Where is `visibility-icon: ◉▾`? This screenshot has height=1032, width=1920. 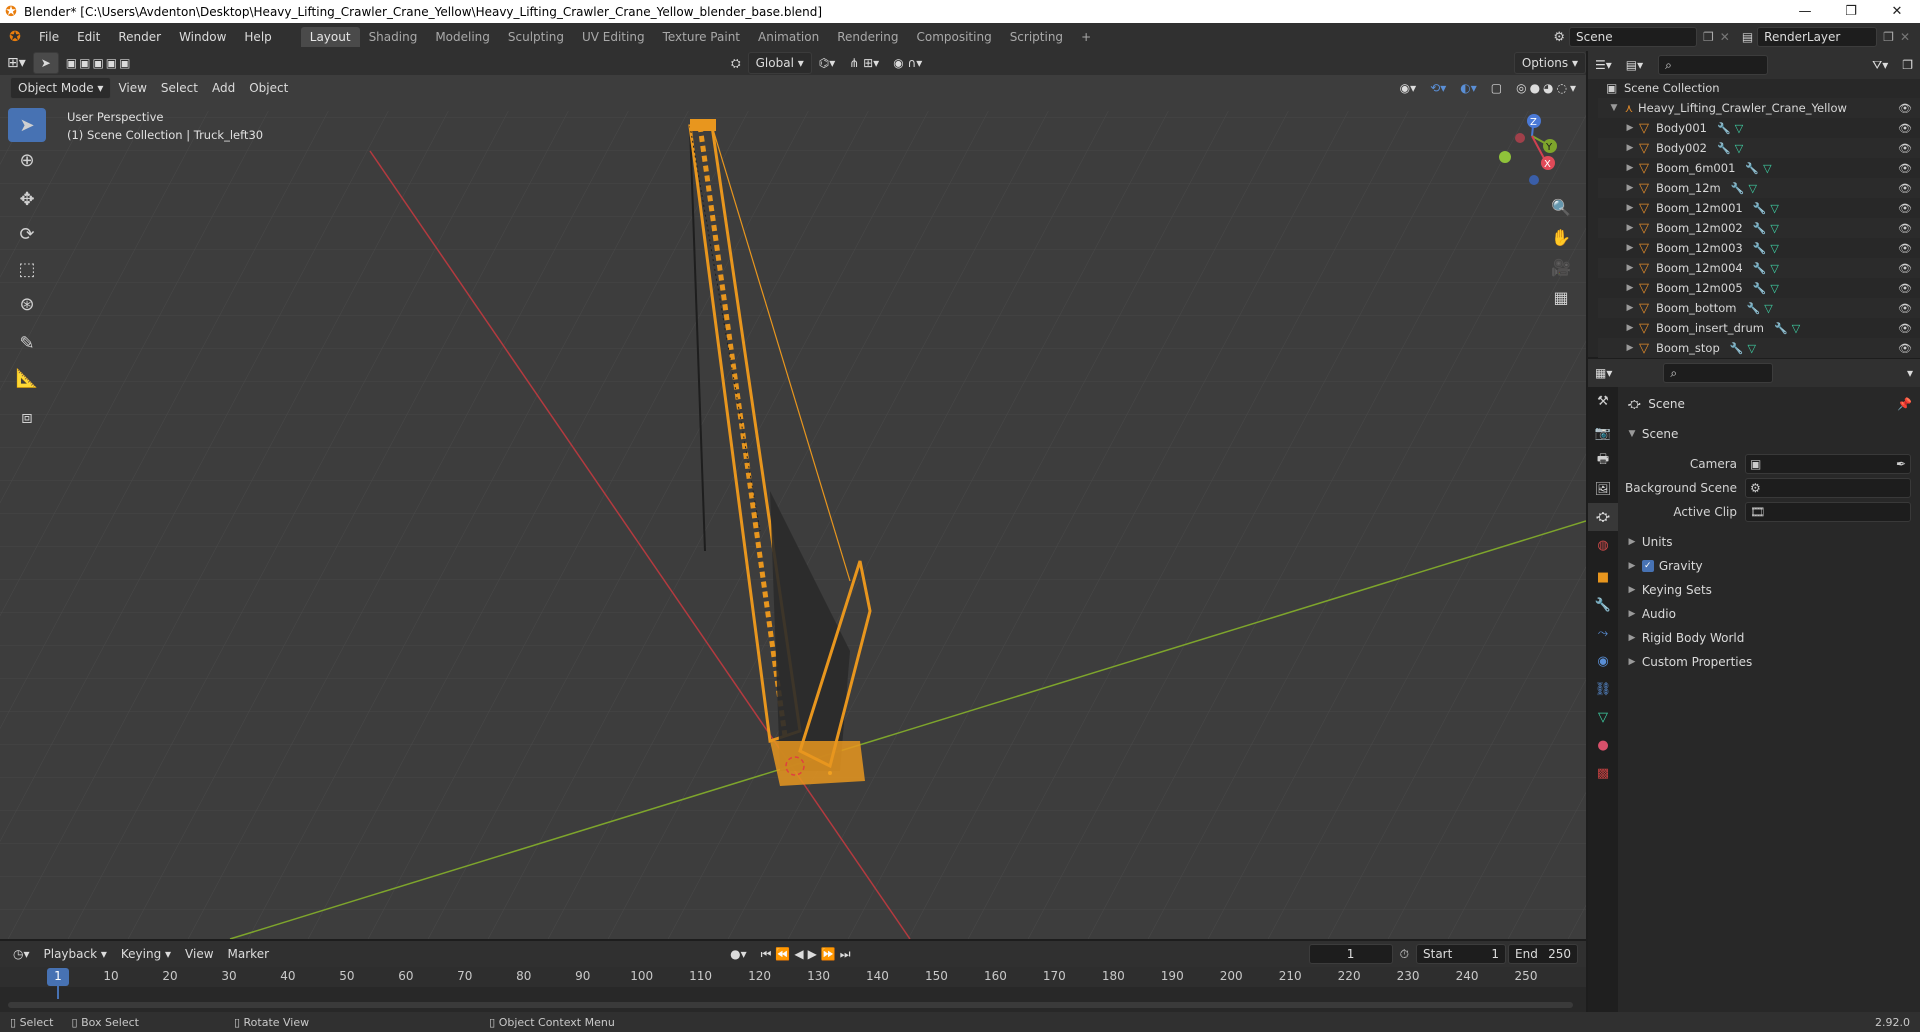 visibility-icon: ◉▾ is located at coordinates (1408, 88).